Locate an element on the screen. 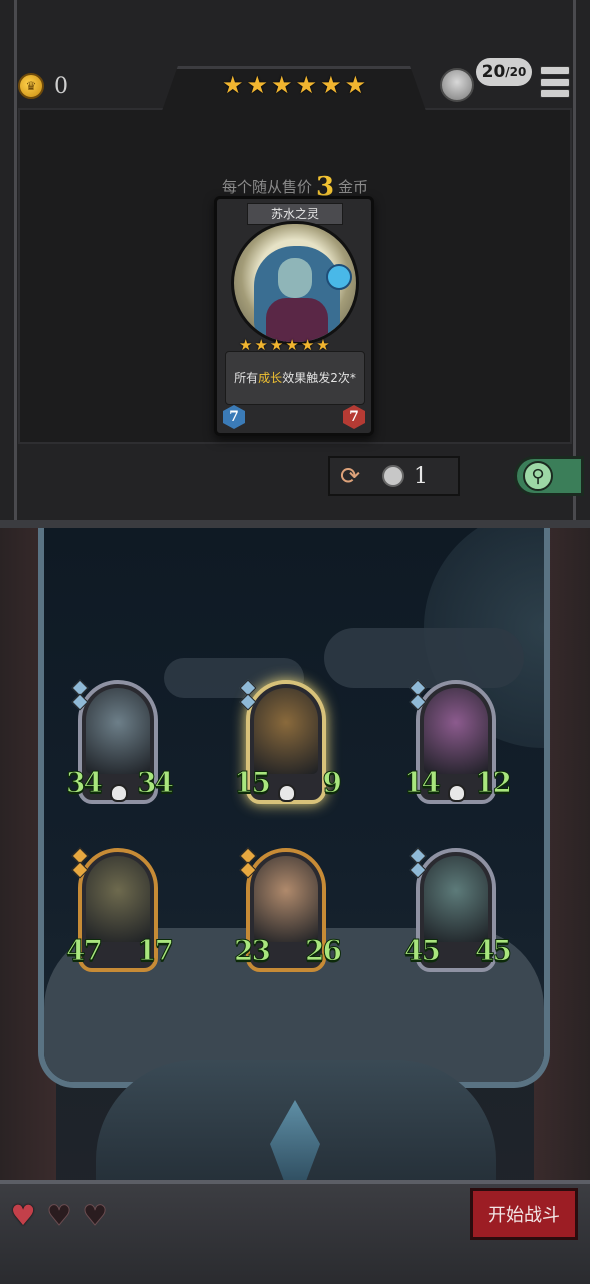  population-count: 20 is located at coordinates (493, 72).